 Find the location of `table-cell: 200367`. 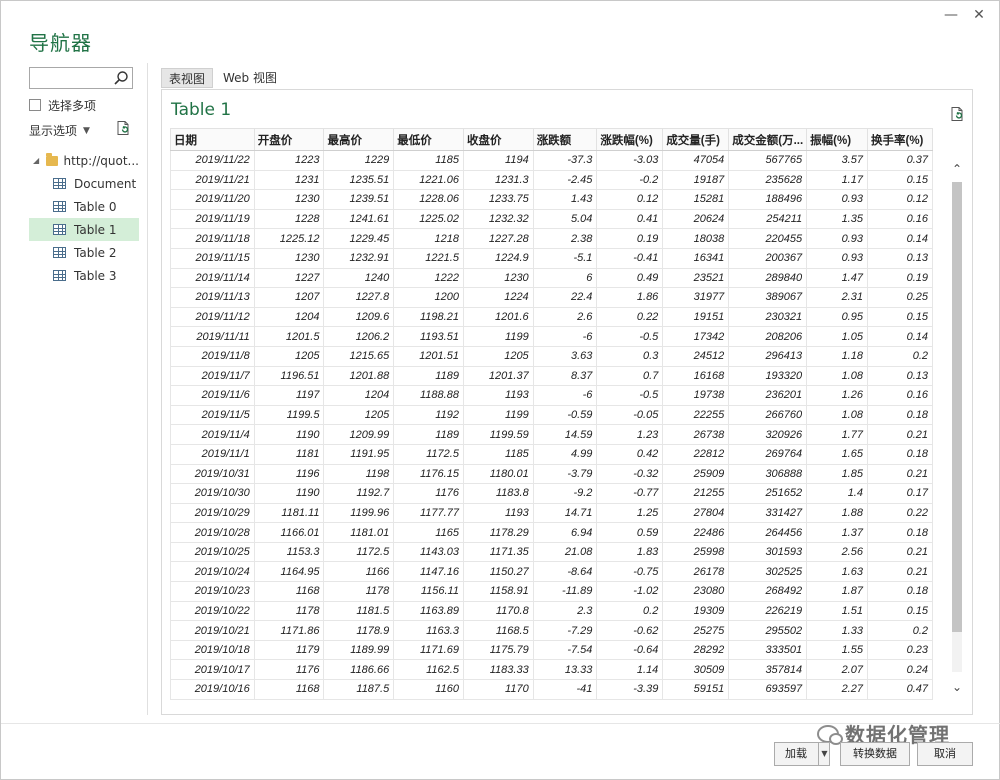

table-cell: 200367 is located at coordinates (768, 258).